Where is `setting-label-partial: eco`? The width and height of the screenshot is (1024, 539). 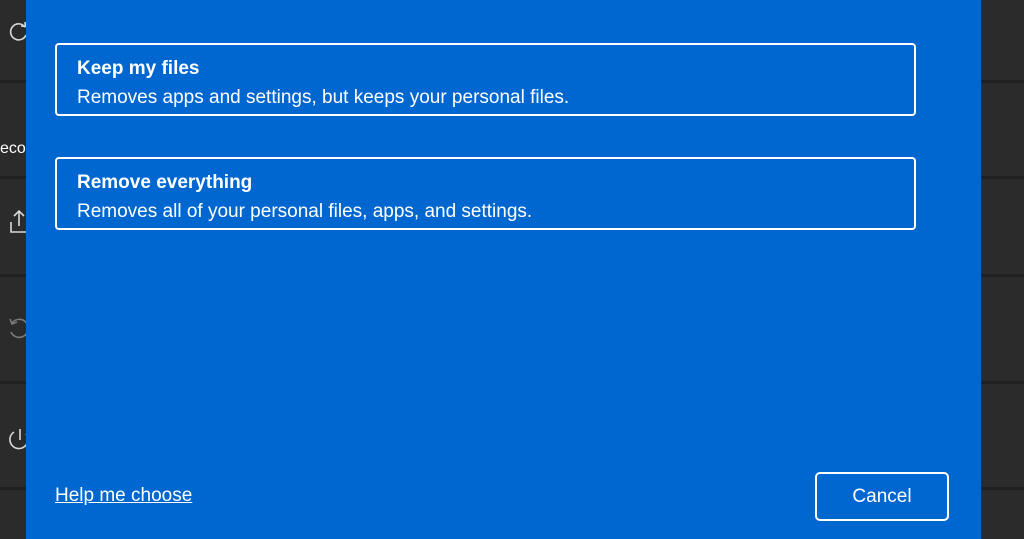
setting-label-partial: eco is located at coordinates (13, 148).